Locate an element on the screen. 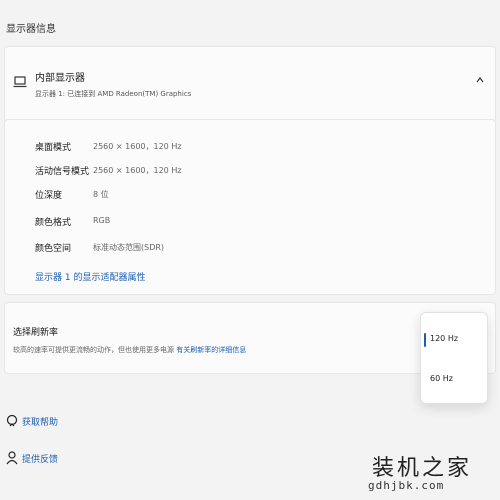 Image resolution: width=500 pixels, height=500 pixels. laptop-icon is located at coordinates (20, 82).